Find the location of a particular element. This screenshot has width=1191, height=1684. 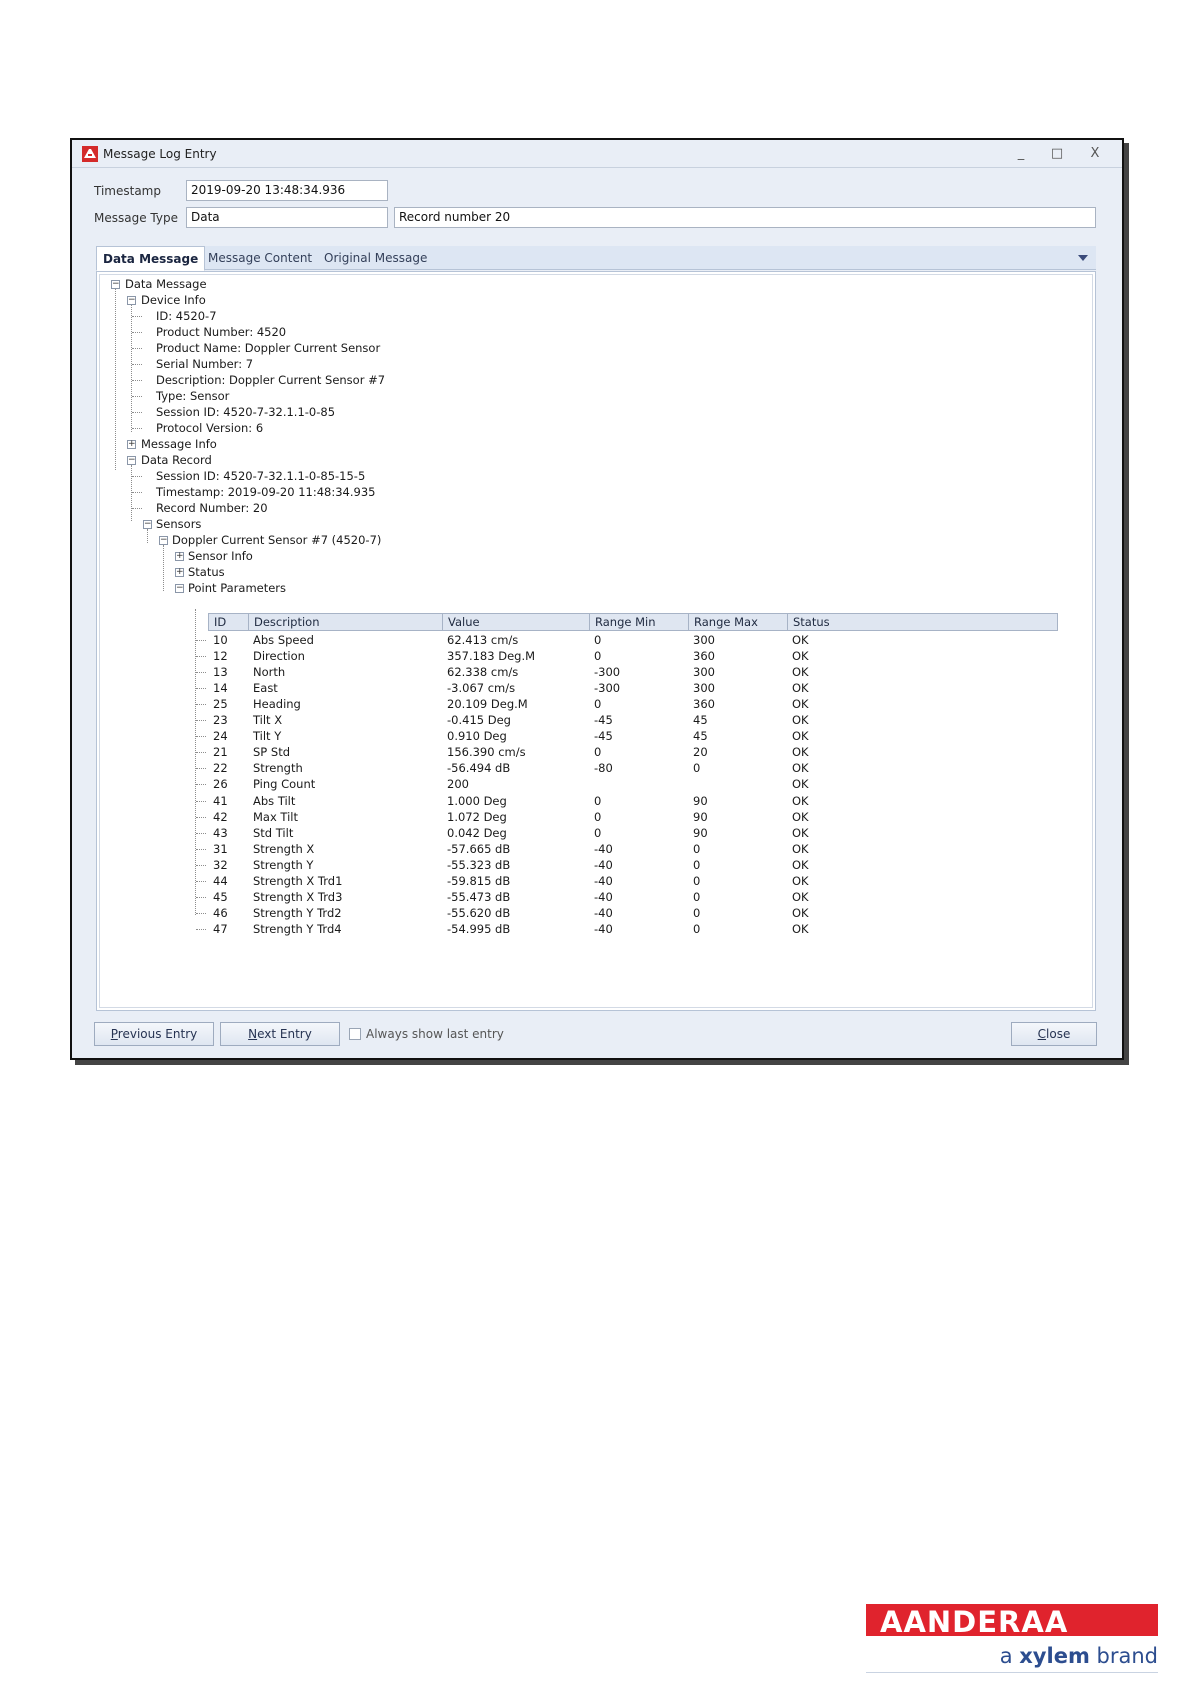

cell-range-min: 0 is located at coordinates (598, 752).